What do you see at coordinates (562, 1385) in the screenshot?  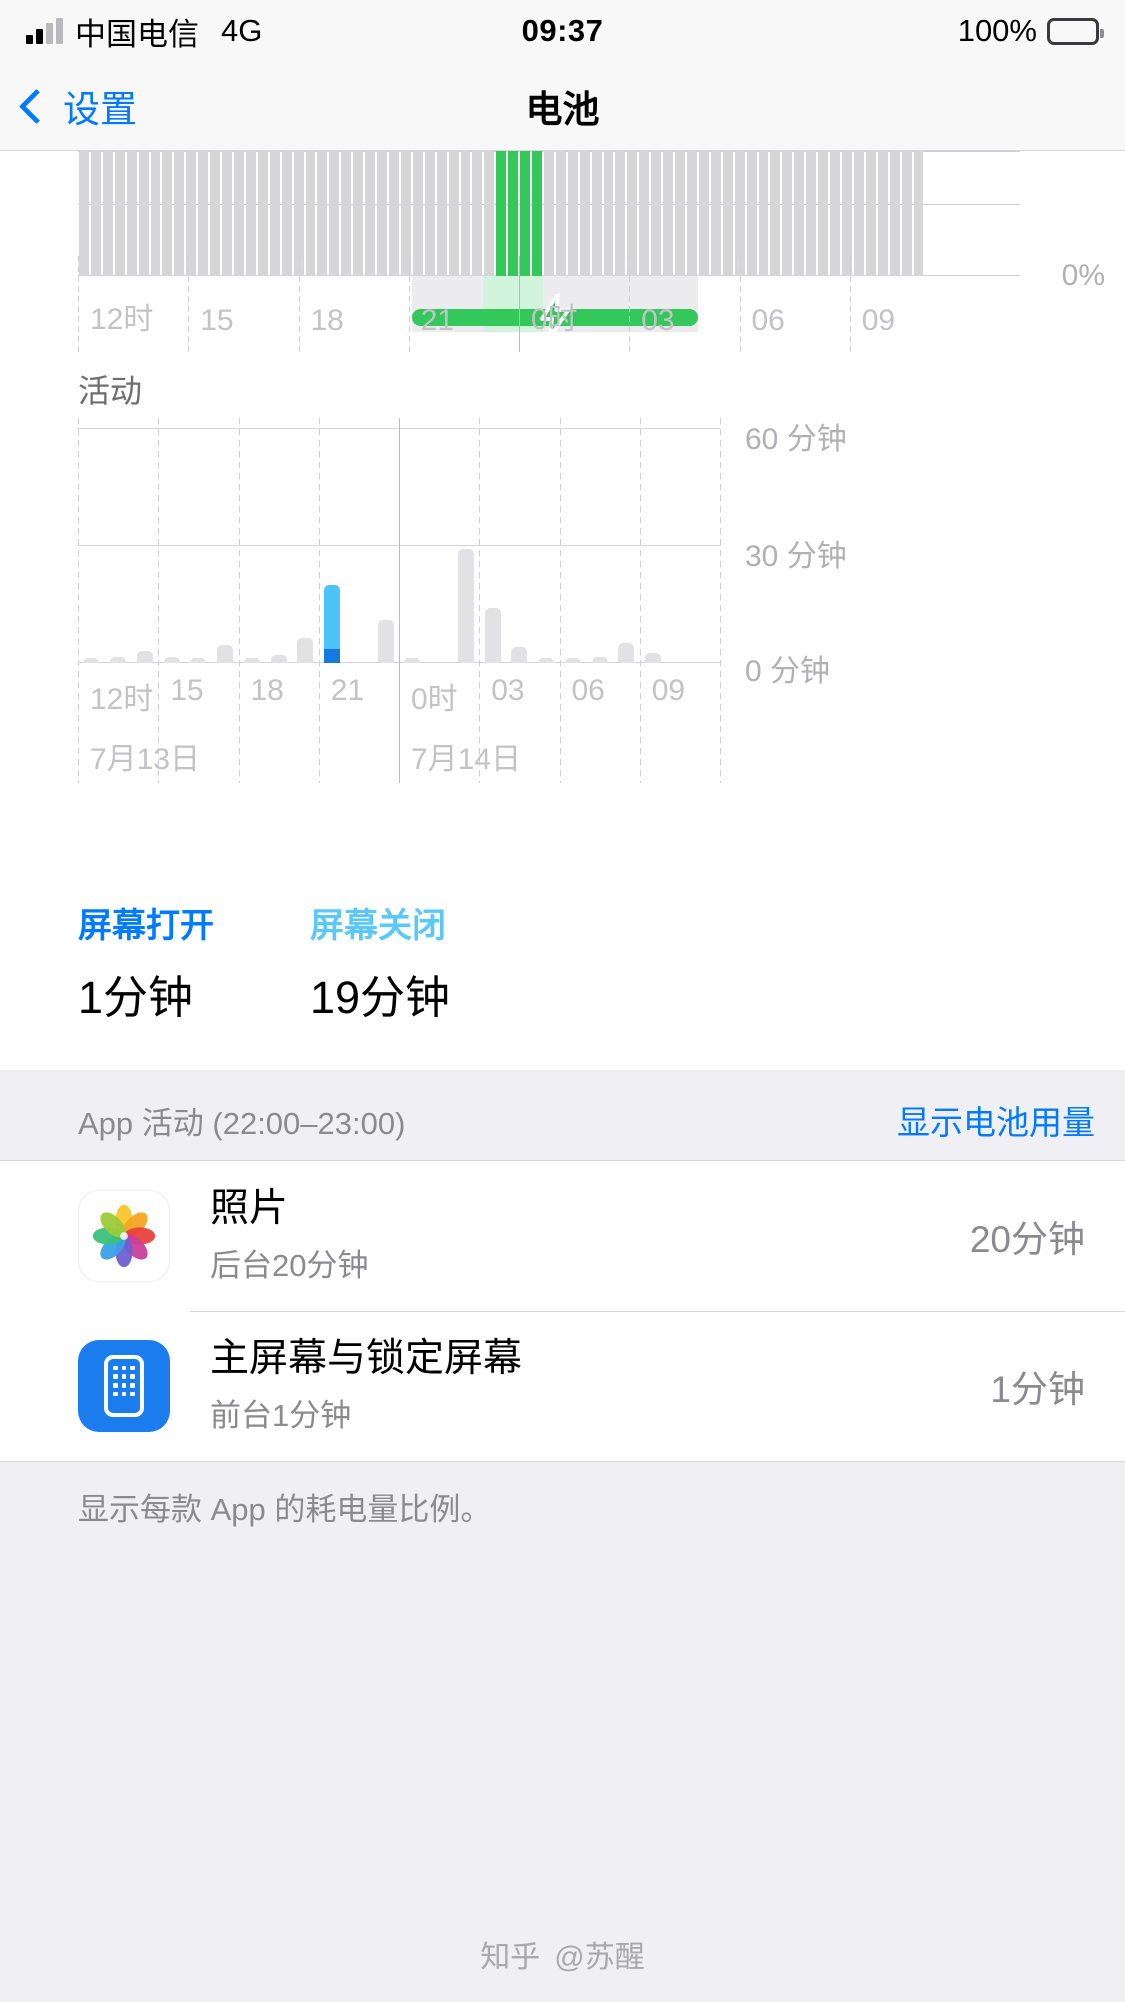 I see `list-item: 主屏幕与锁定屏幕 前台1分钟 1分钟` at bounding box center [562, 1385].